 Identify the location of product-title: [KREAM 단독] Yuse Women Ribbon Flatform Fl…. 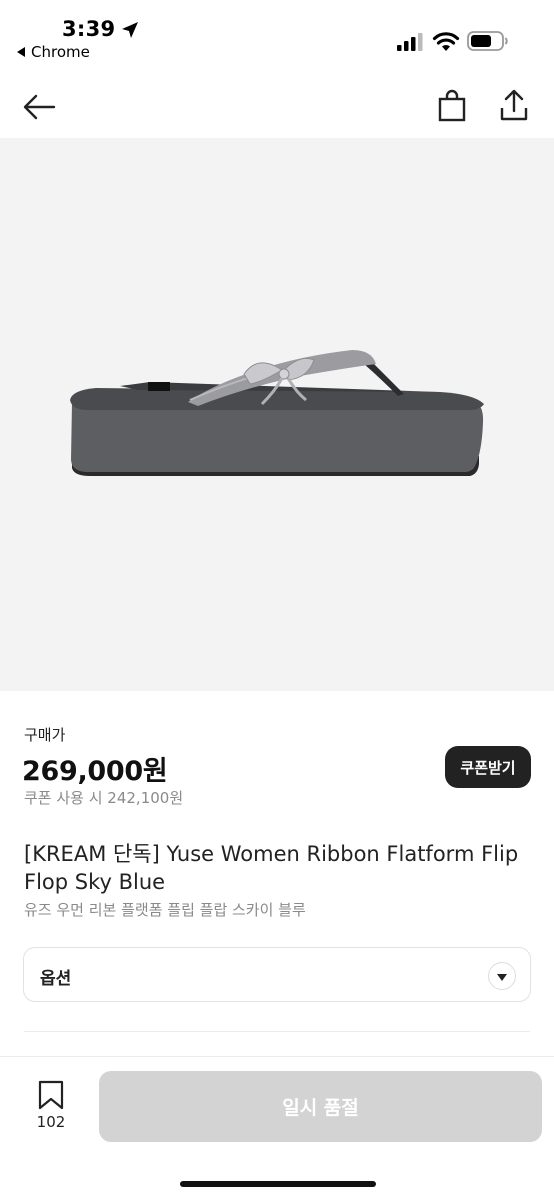
(271, 868).